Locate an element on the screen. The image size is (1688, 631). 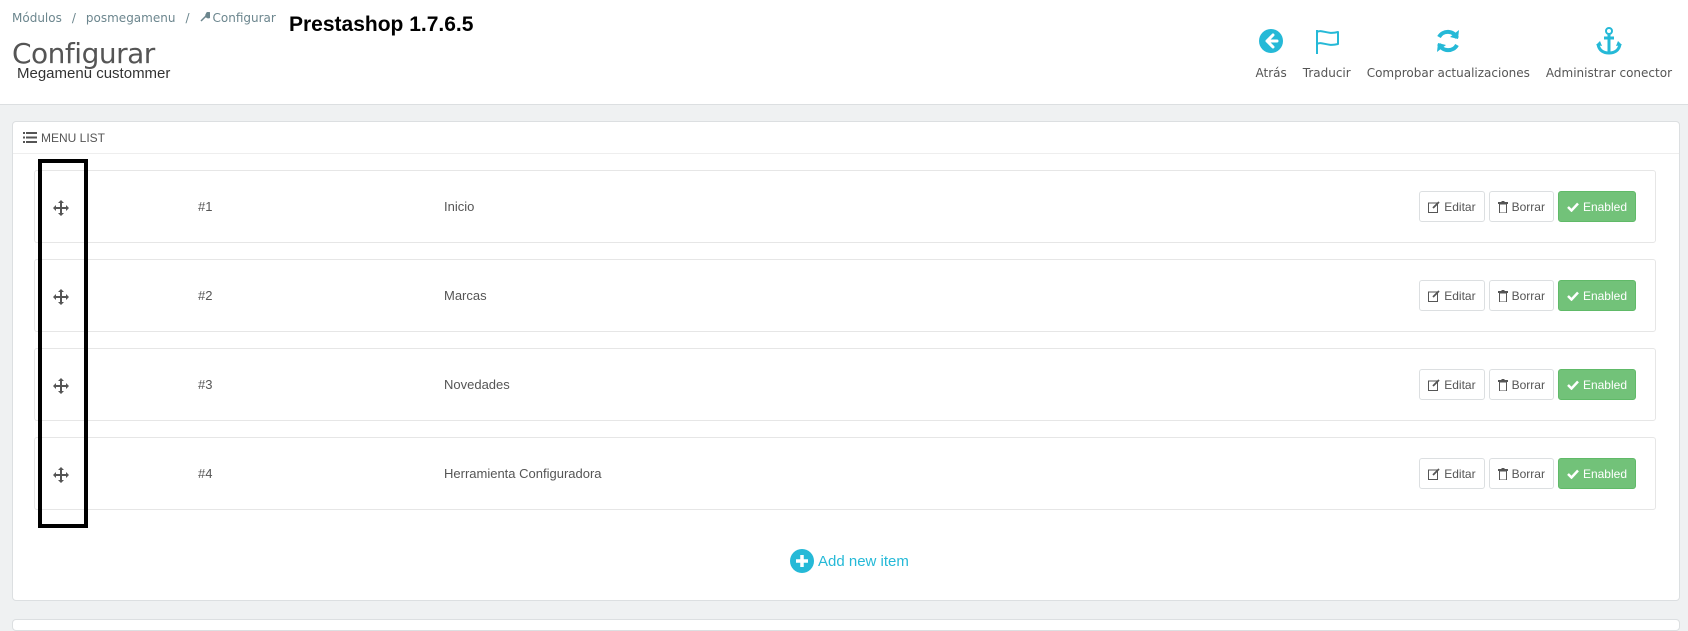
list-icon is located at coordinates (30, 137).